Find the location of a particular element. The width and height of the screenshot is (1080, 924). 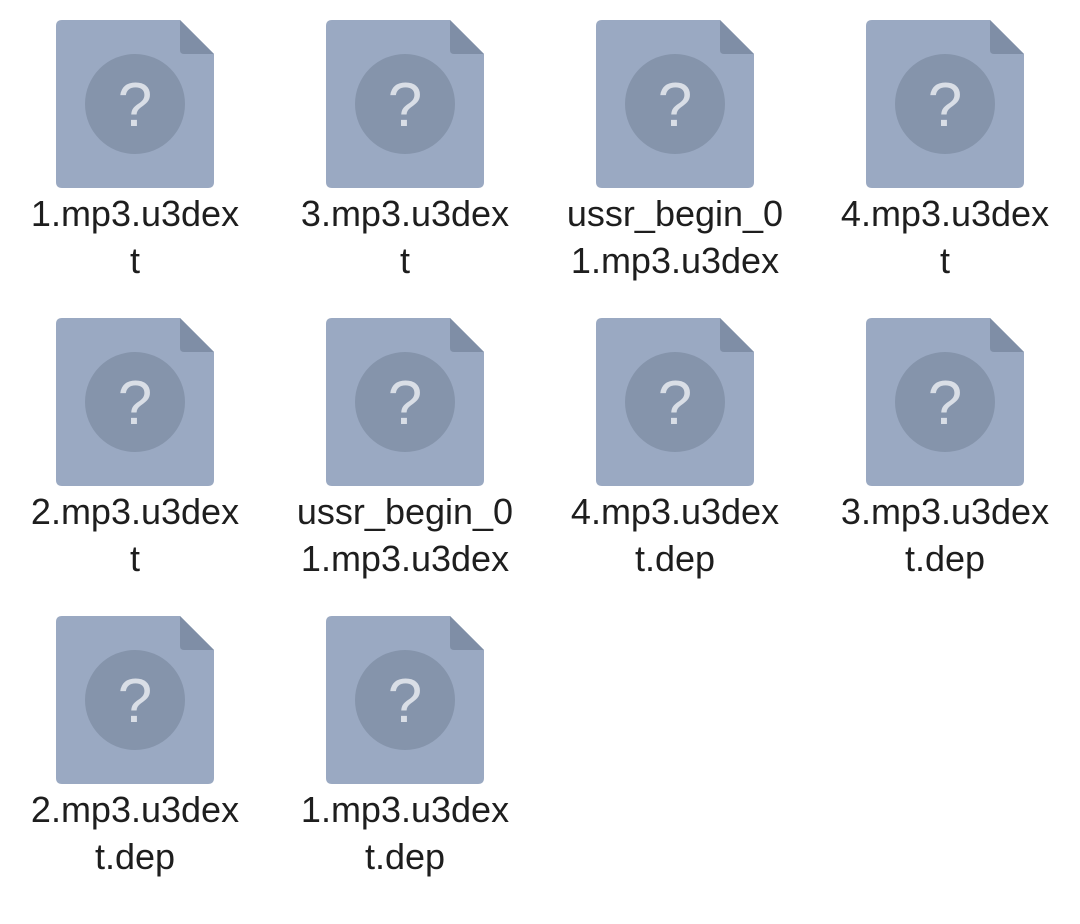

file-item: ? 3.mp3.u3dex t.dep is located at coordinates (945, 446).